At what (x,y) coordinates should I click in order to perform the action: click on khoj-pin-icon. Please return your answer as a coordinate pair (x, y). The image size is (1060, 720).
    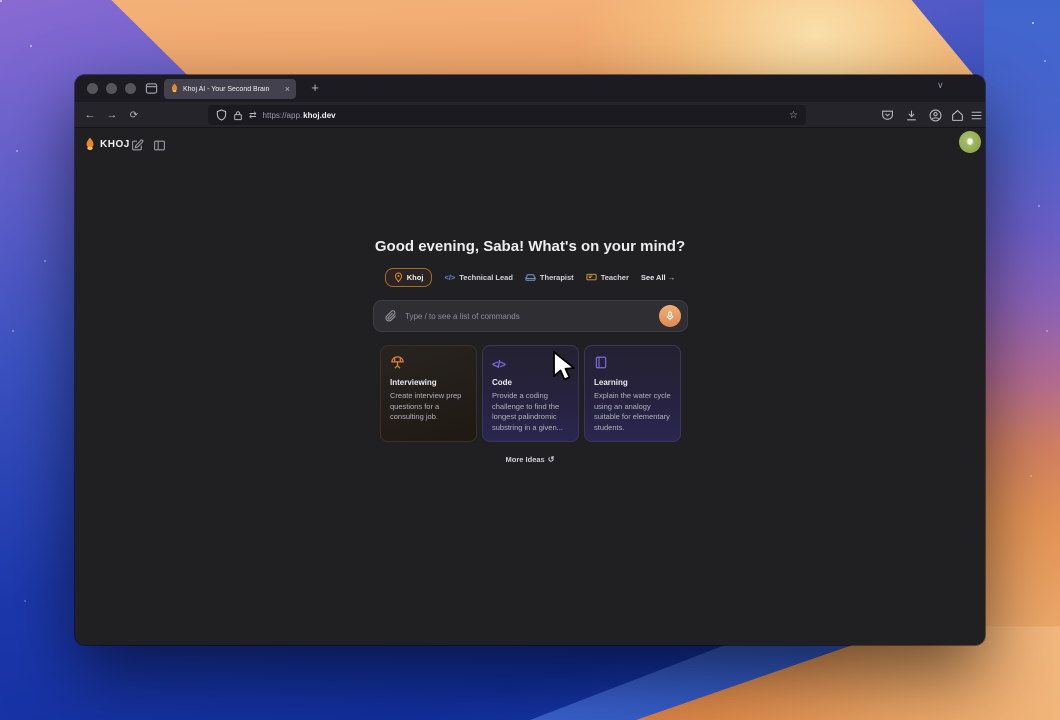
    Looking at the image, I should click on (398, 277).